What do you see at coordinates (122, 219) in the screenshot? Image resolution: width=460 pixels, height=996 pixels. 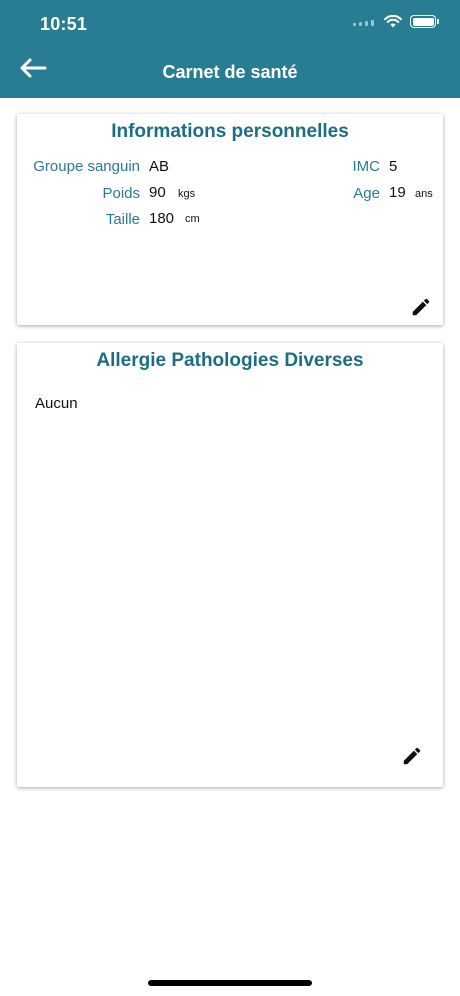 I see `height-label: Taille` at bounding box center [122, 219].